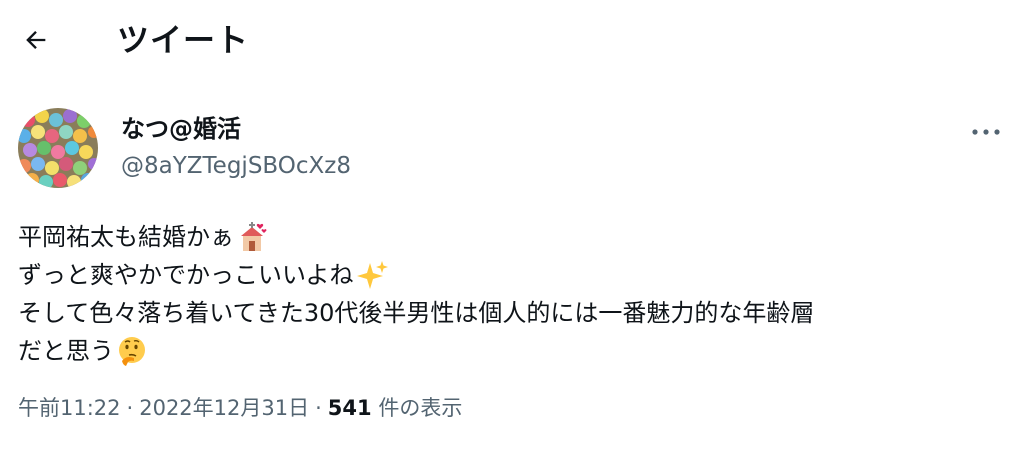 This screenshot has width=1024, height=449. What do you see at coordinates (236, 166) in the screenshot?
I see `author-handle: @8aYZTegjSBOcXz8` at bounding box center [236, 166].